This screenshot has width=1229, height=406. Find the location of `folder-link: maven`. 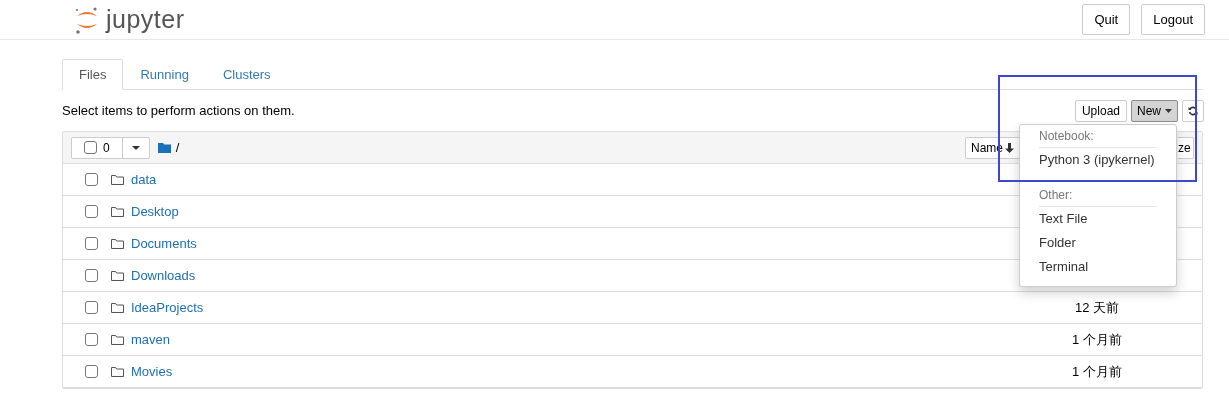

folder-link: maven is located at coordinates (151, 339).